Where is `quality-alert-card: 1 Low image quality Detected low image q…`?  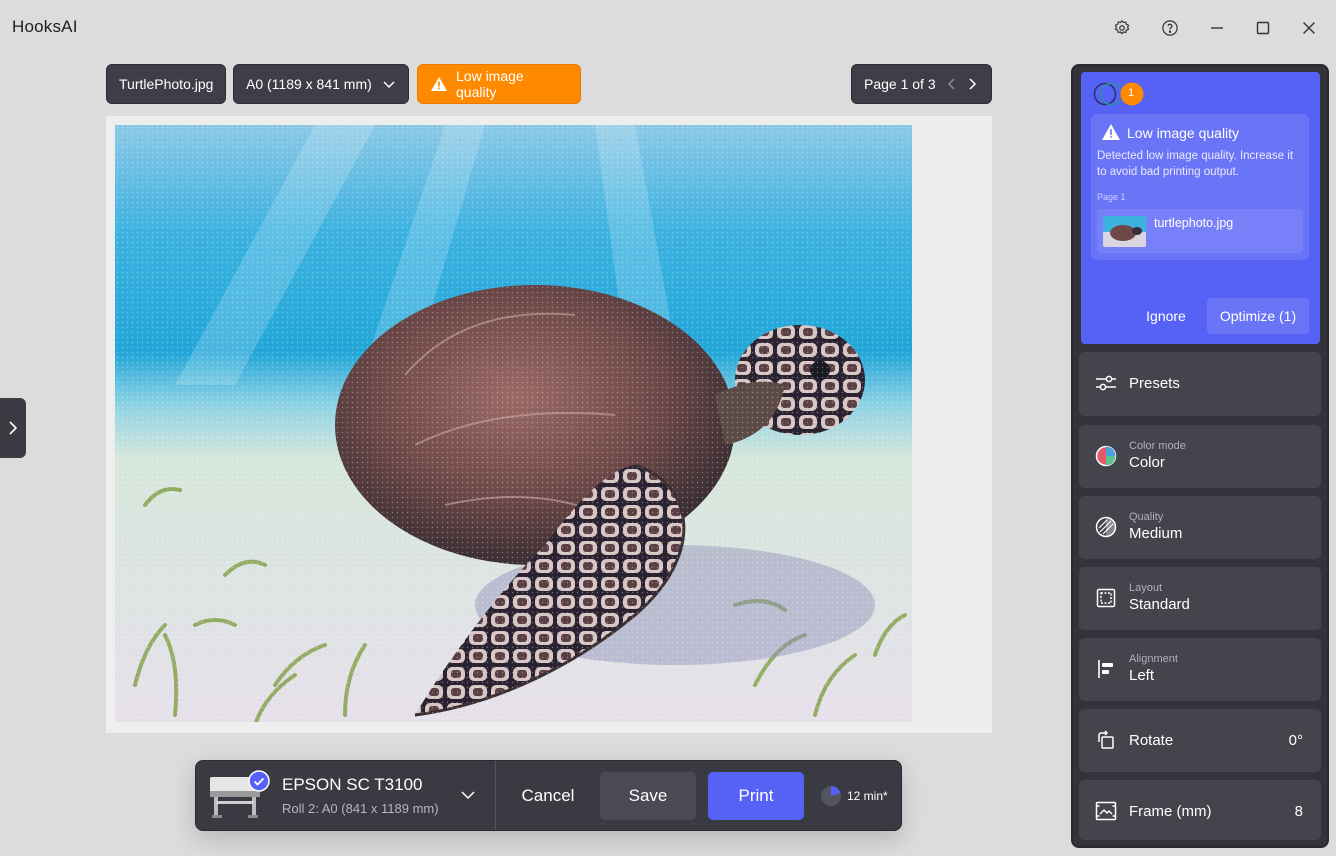
quality-alert-card: 1 Low image quality Detected low image q… is located at coordinates (1200, 208).